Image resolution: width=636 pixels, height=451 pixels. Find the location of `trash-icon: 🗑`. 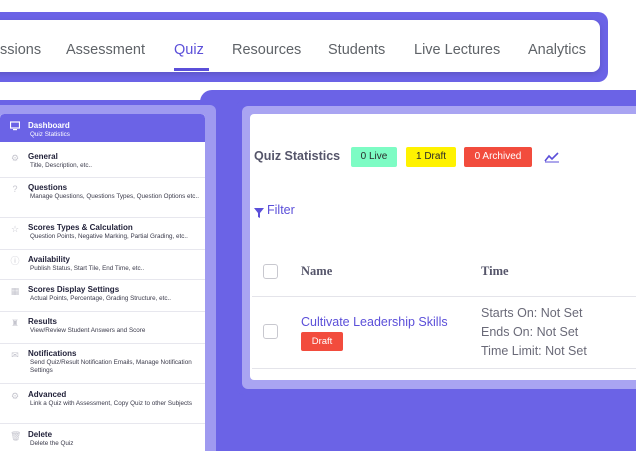

trash-icon: 🗑 is located at coordinates (16, 436).